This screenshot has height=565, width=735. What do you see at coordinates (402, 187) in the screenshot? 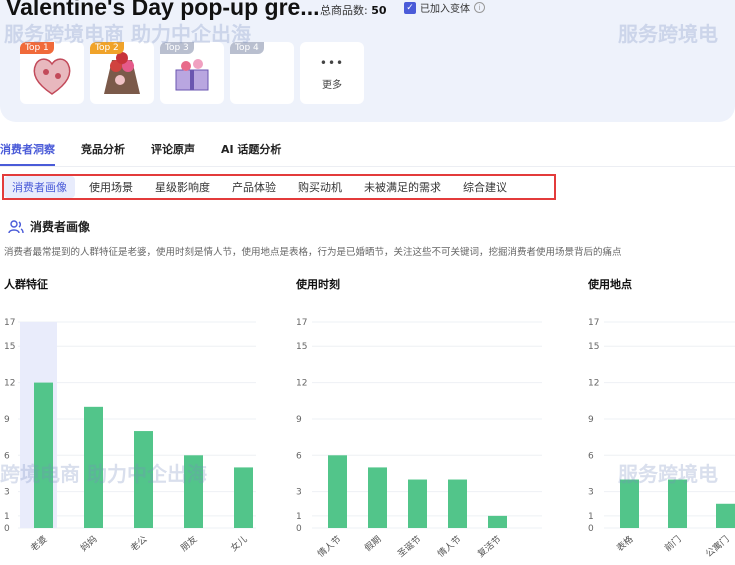
I see `subtab-unmet-needs: 未被满足的需求` at bounding box center [402, 187].